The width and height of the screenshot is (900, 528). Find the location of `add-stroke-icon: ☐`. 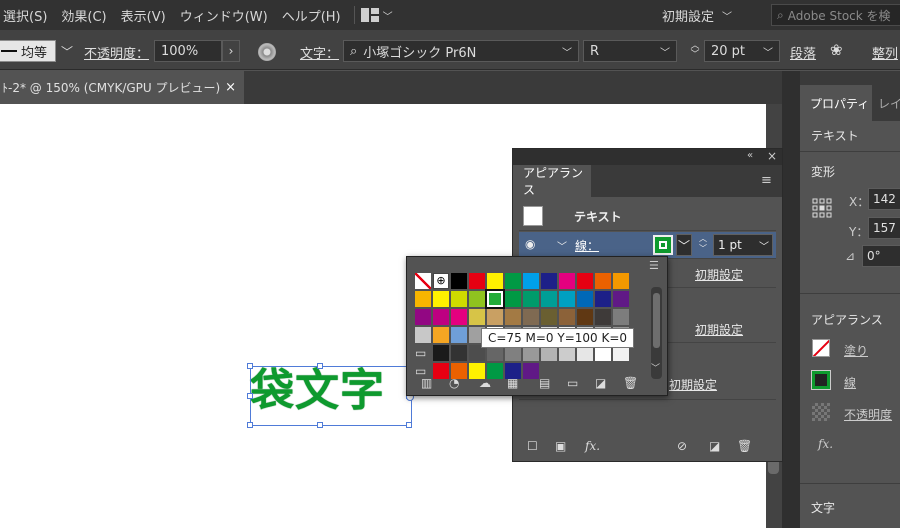

add-stroke-icon: ☐ is located at coordinates (532, 446).